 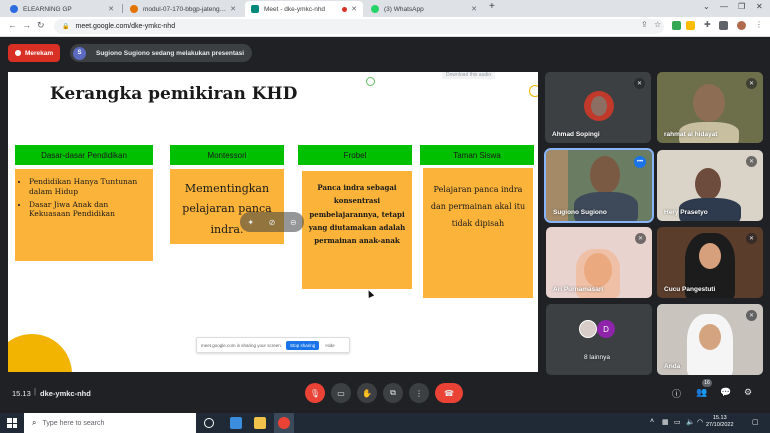 I want to click on reload-icon: ↻, so click(x=41, y=25).